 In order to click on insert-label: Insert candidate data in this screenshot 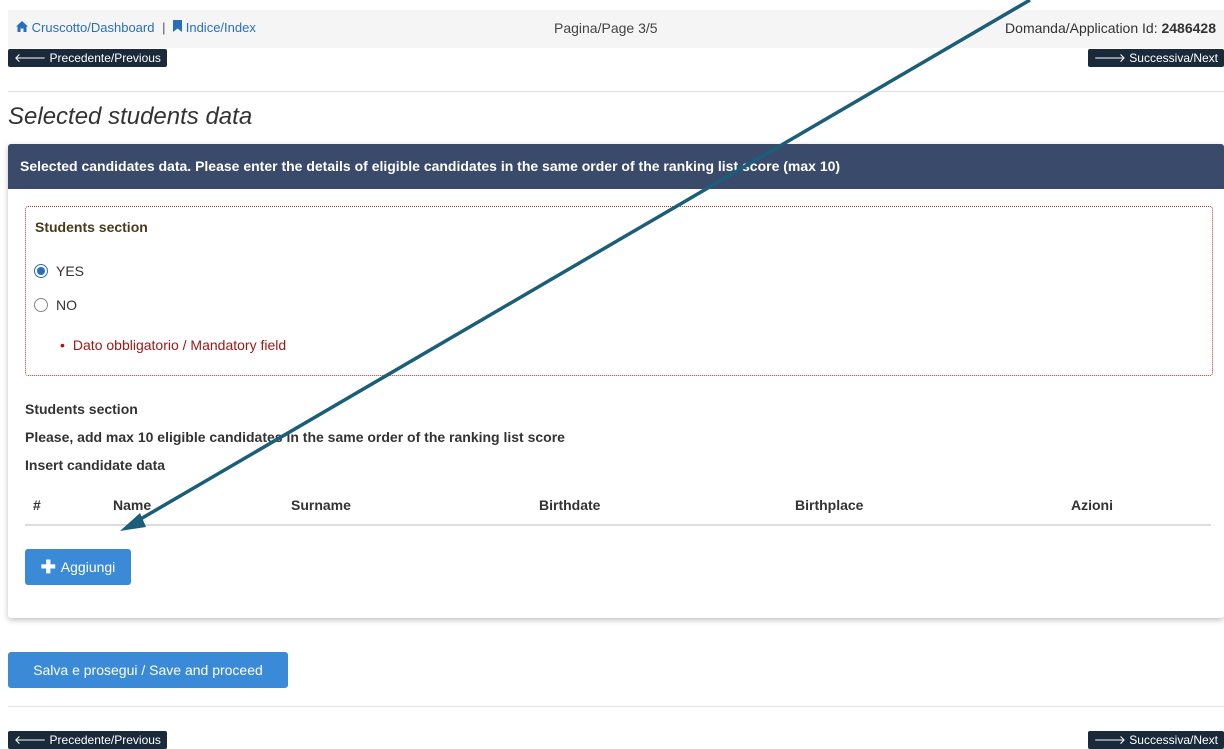, I will do `click(95, 465)`.